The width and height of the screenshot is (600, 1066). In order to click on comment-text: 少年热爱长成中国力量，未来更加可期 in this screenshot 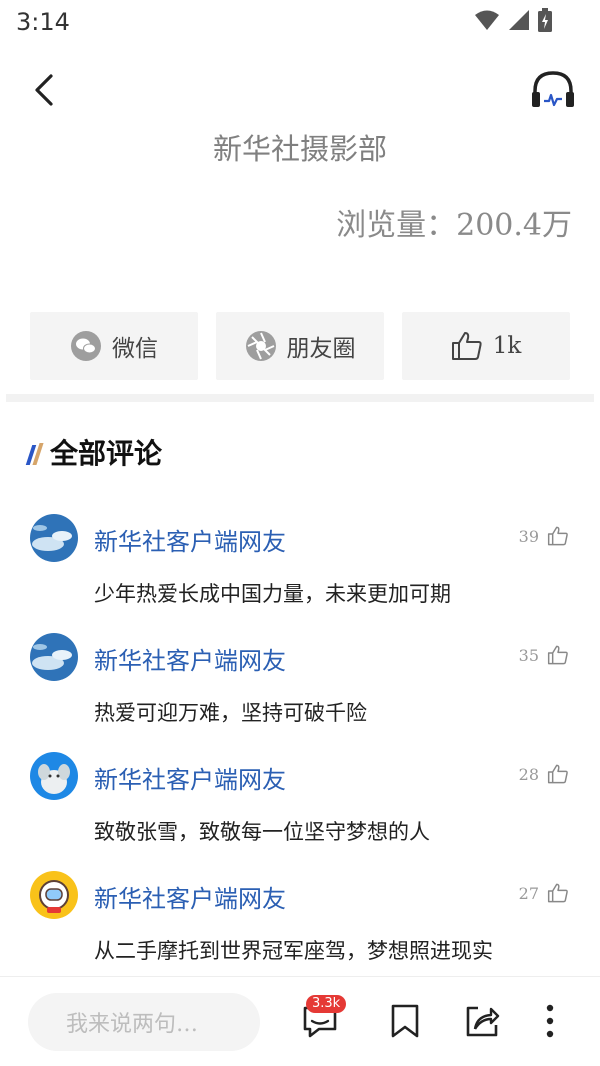, I will do `click(272, 594)`.